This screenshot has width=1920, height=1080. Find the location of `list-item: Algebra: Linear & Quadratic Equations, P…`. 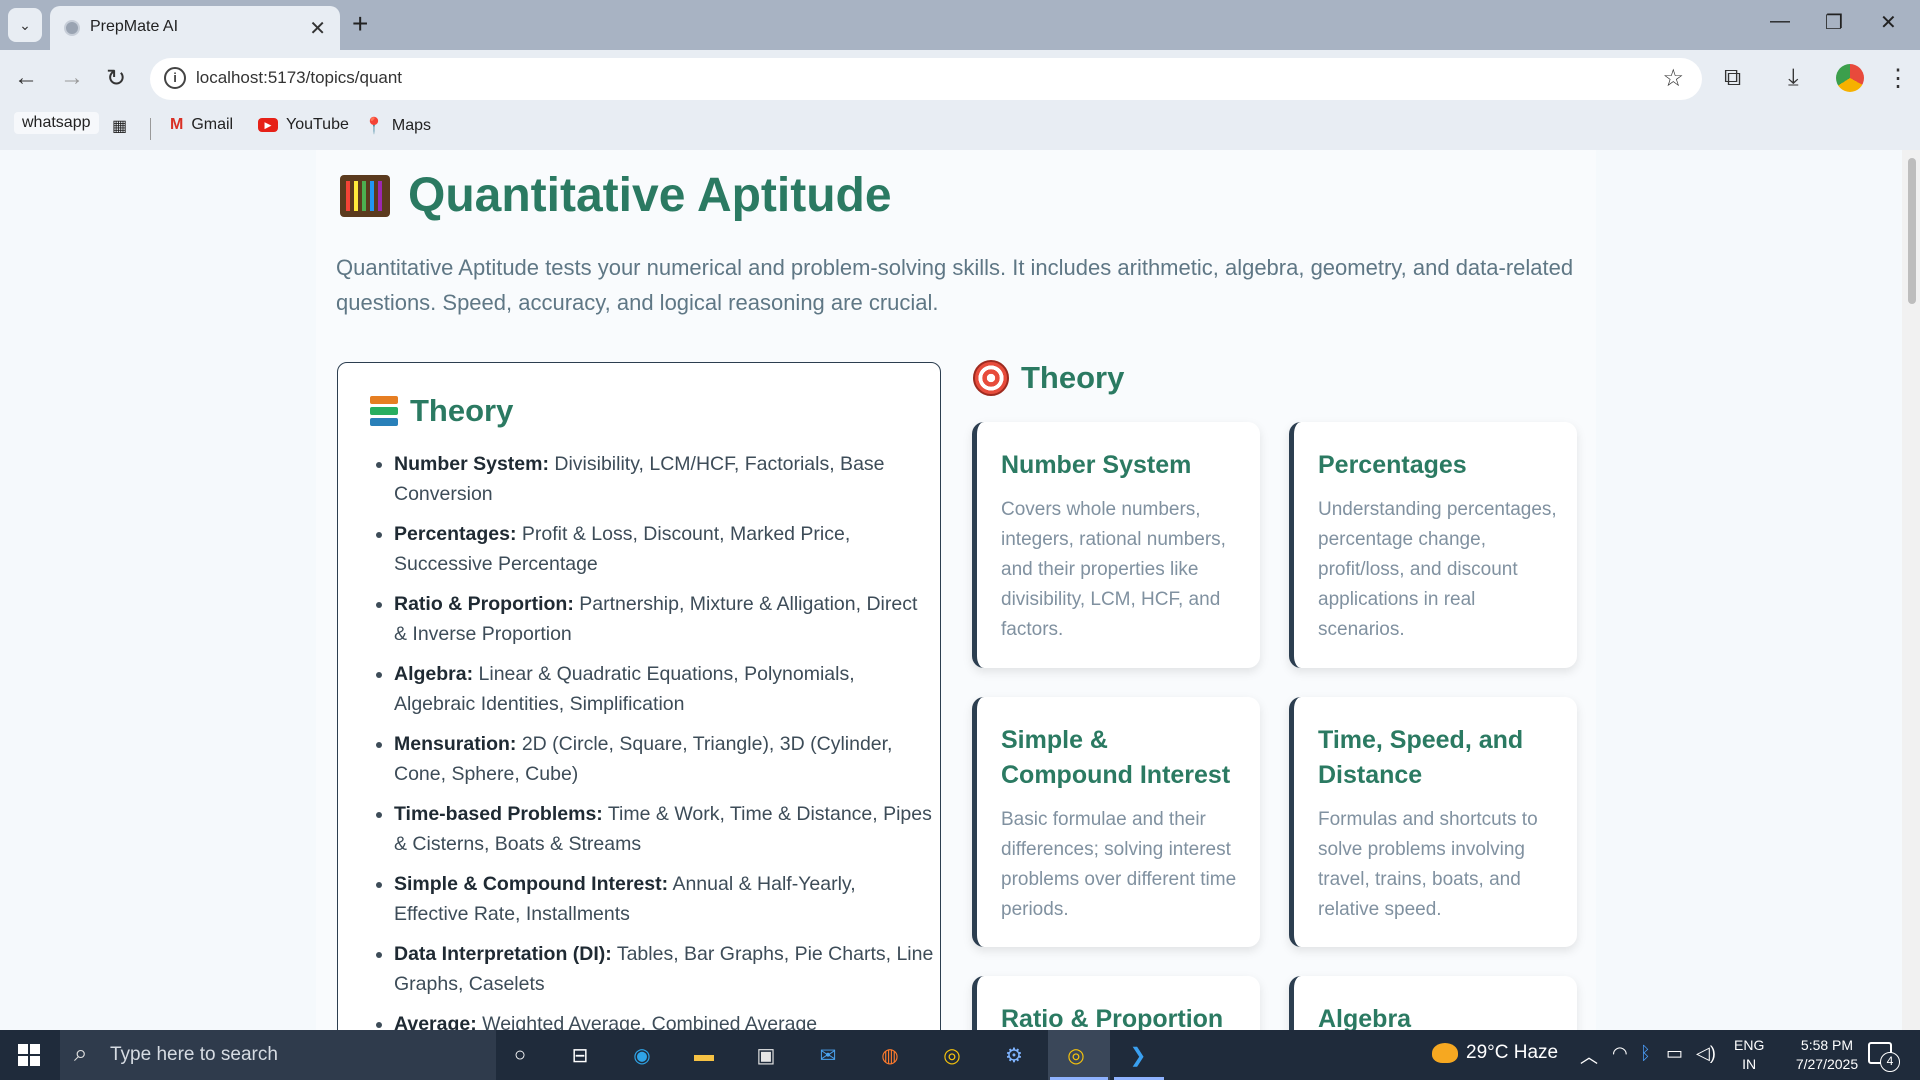

list-item: Algebra: Linear & Quadratic Equations, P… is located at coordinates (664, 689).